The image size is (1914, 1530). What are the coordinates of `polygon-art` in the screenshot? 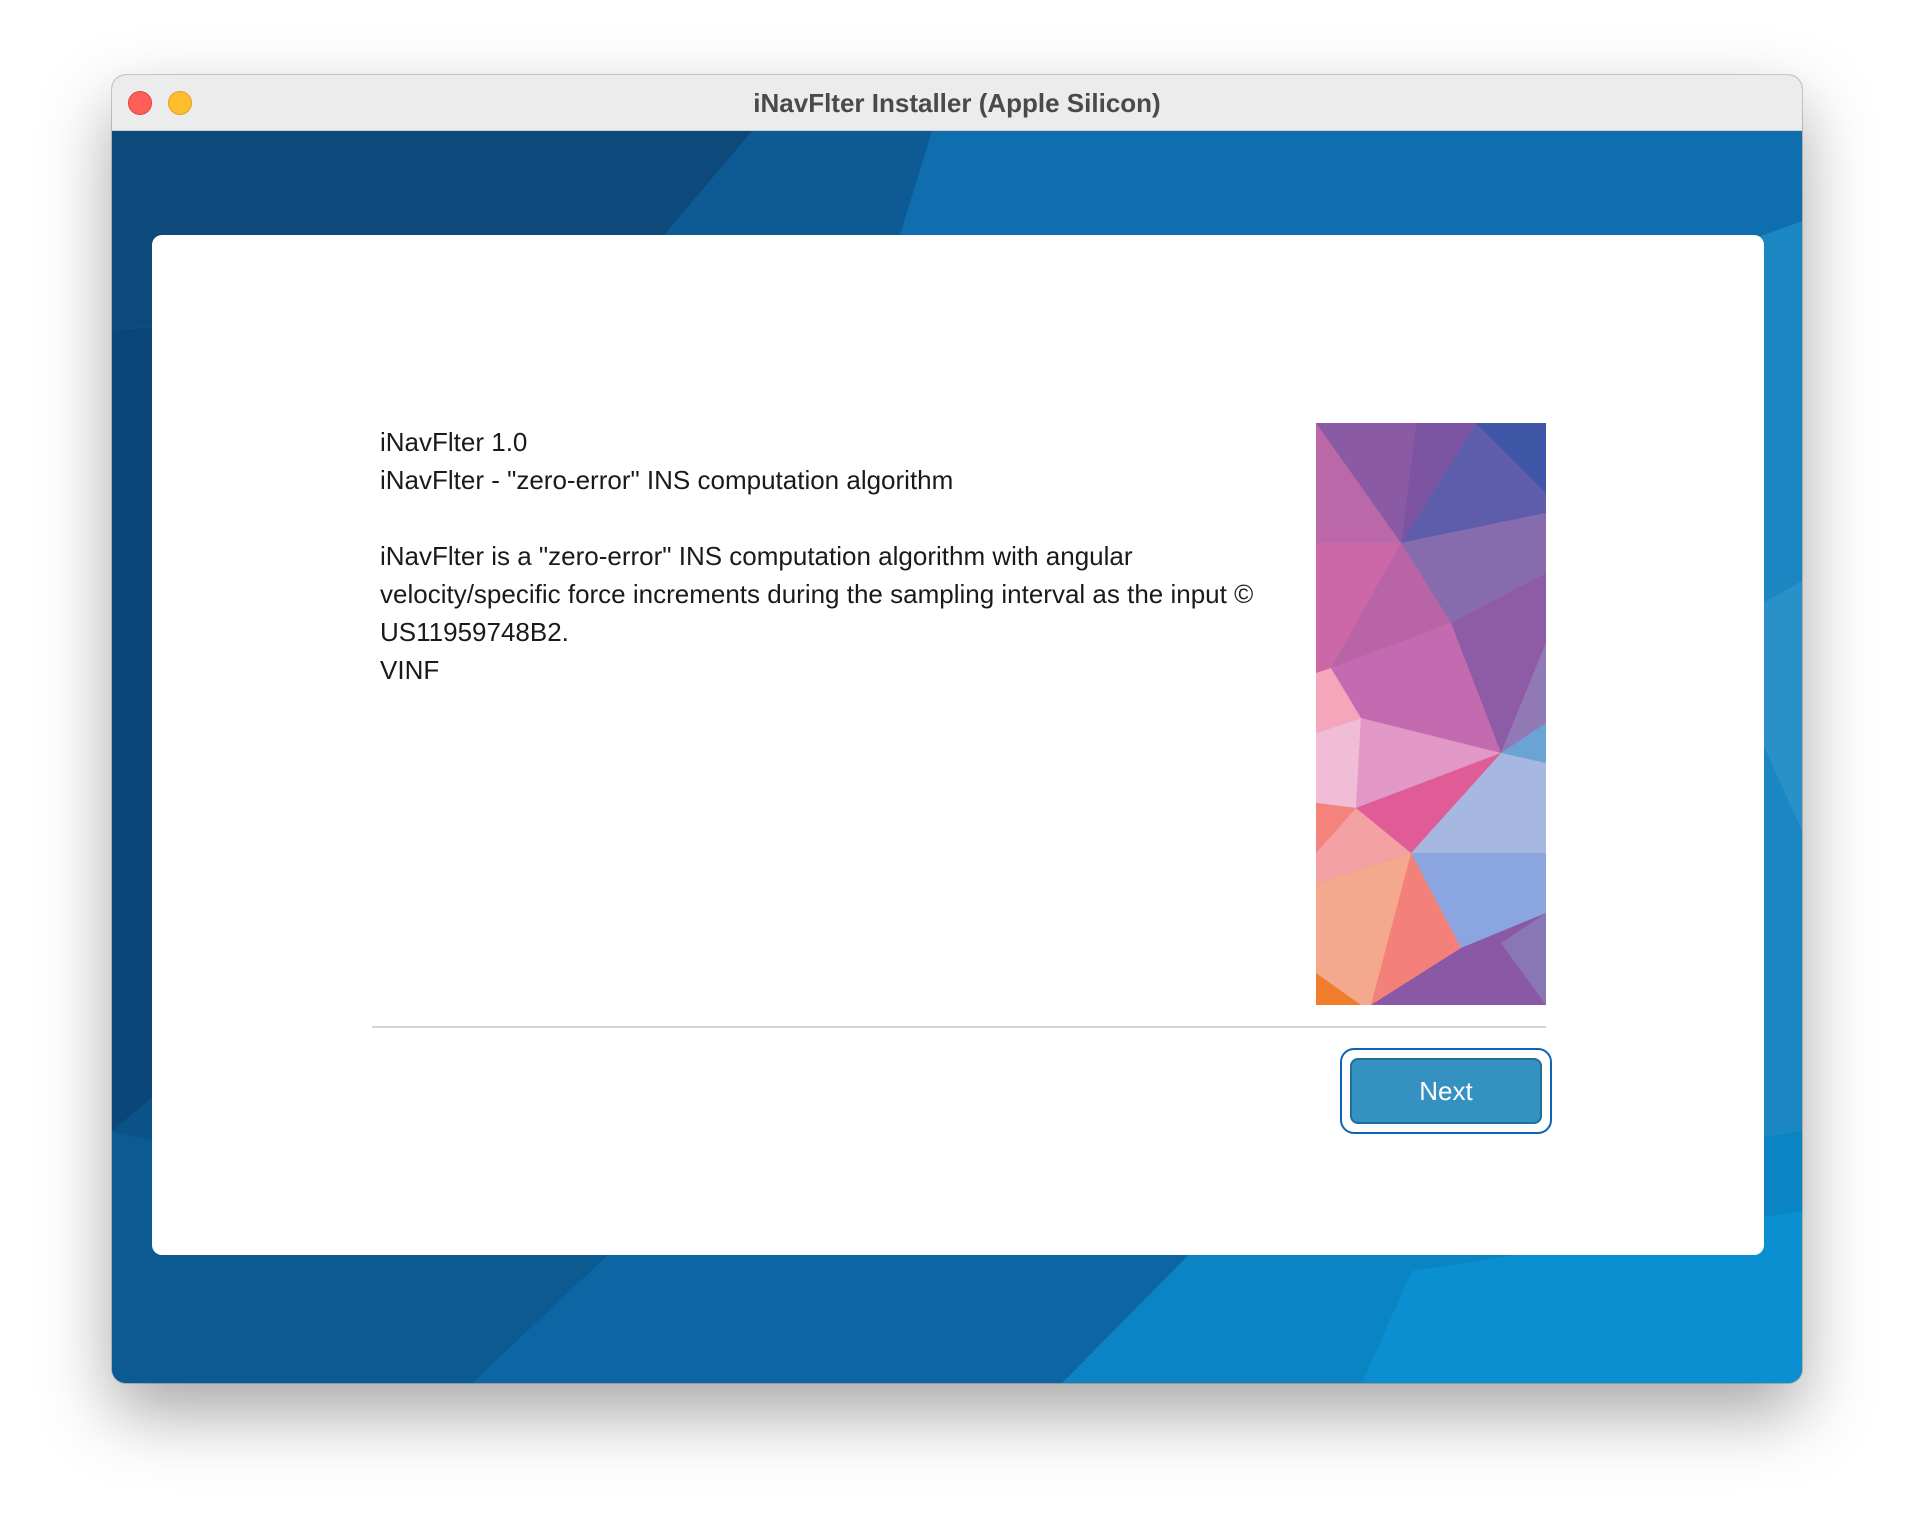 It's located at (1431, 714).